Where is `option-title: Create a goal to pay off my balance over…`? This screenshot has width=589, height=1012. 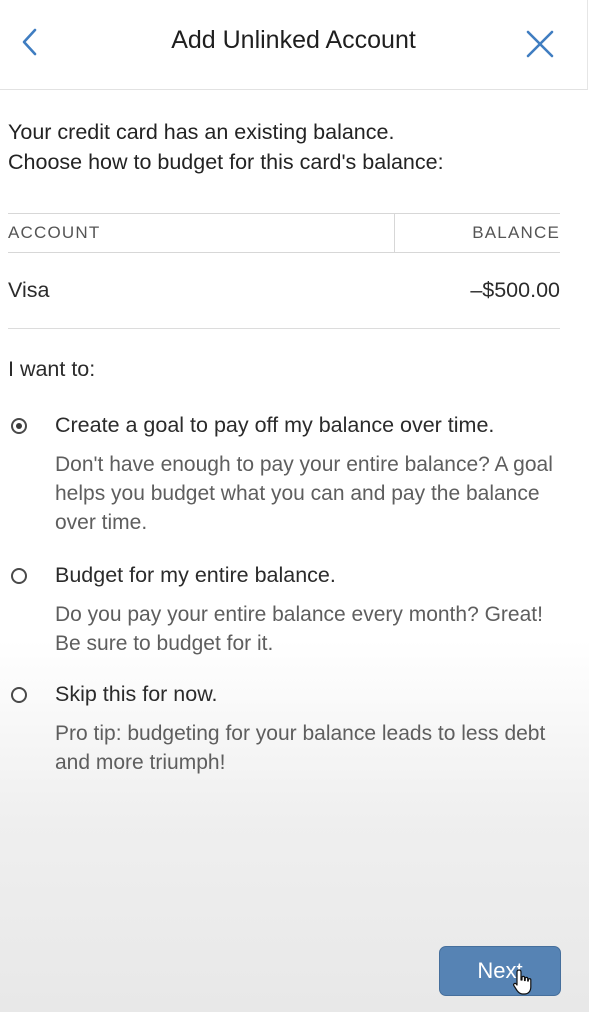
option-title: Create a goal to pay off my balance over… is located at coordinates (275, 425).